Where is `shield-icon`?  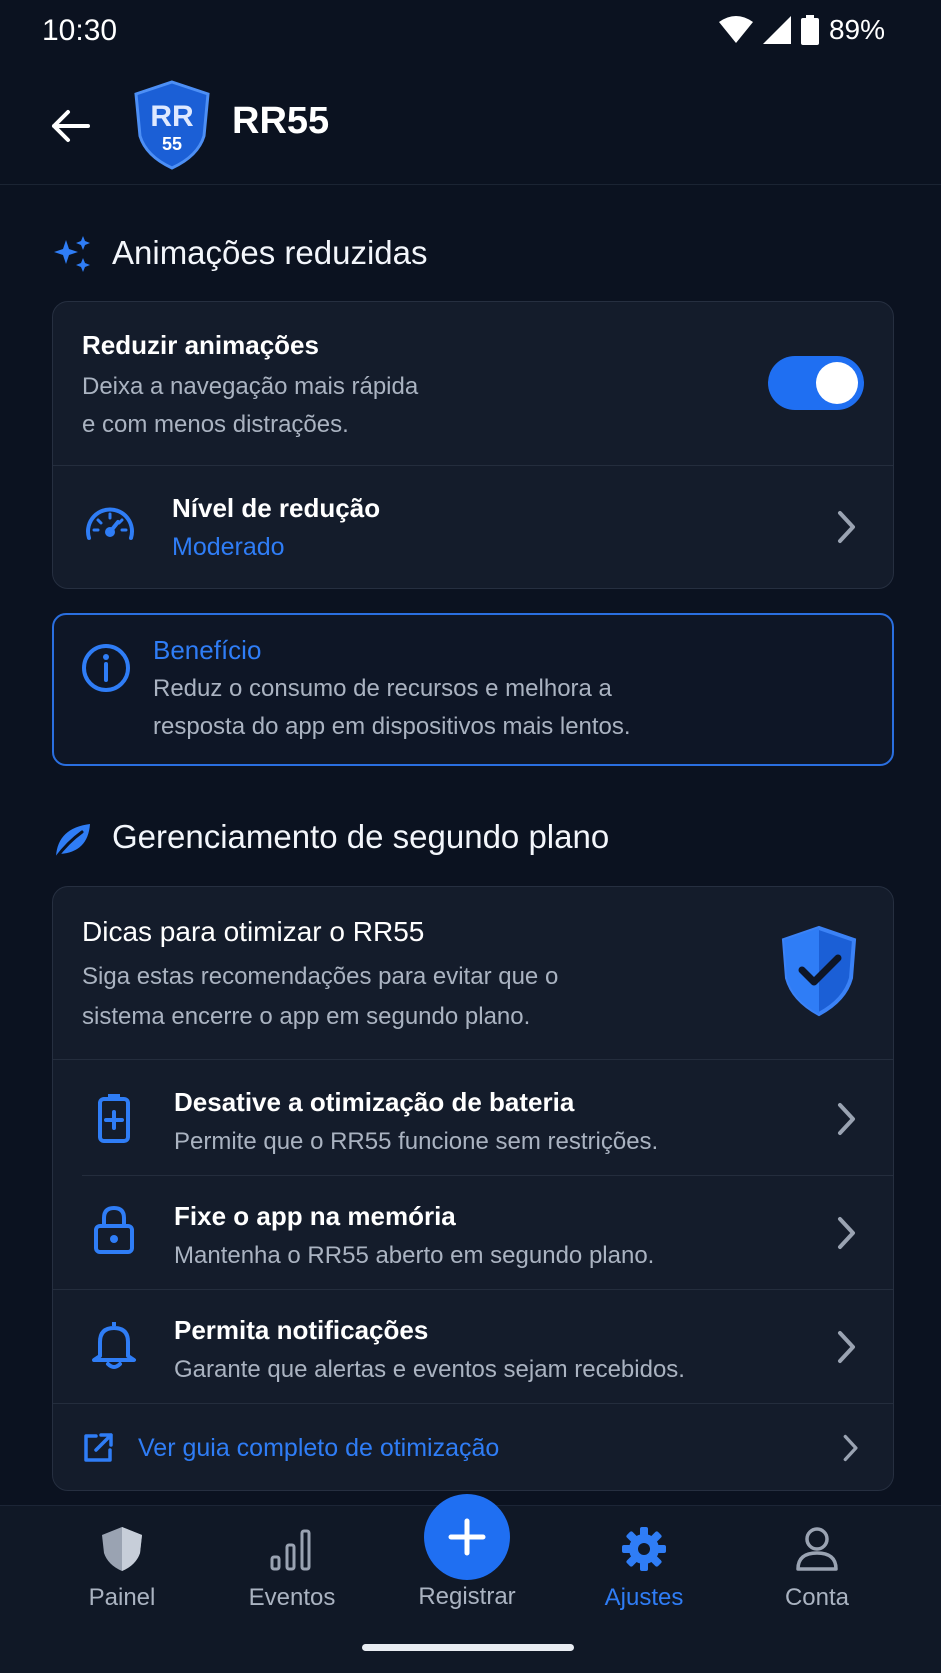
shield-icon is located at coordinates (122, 1549).